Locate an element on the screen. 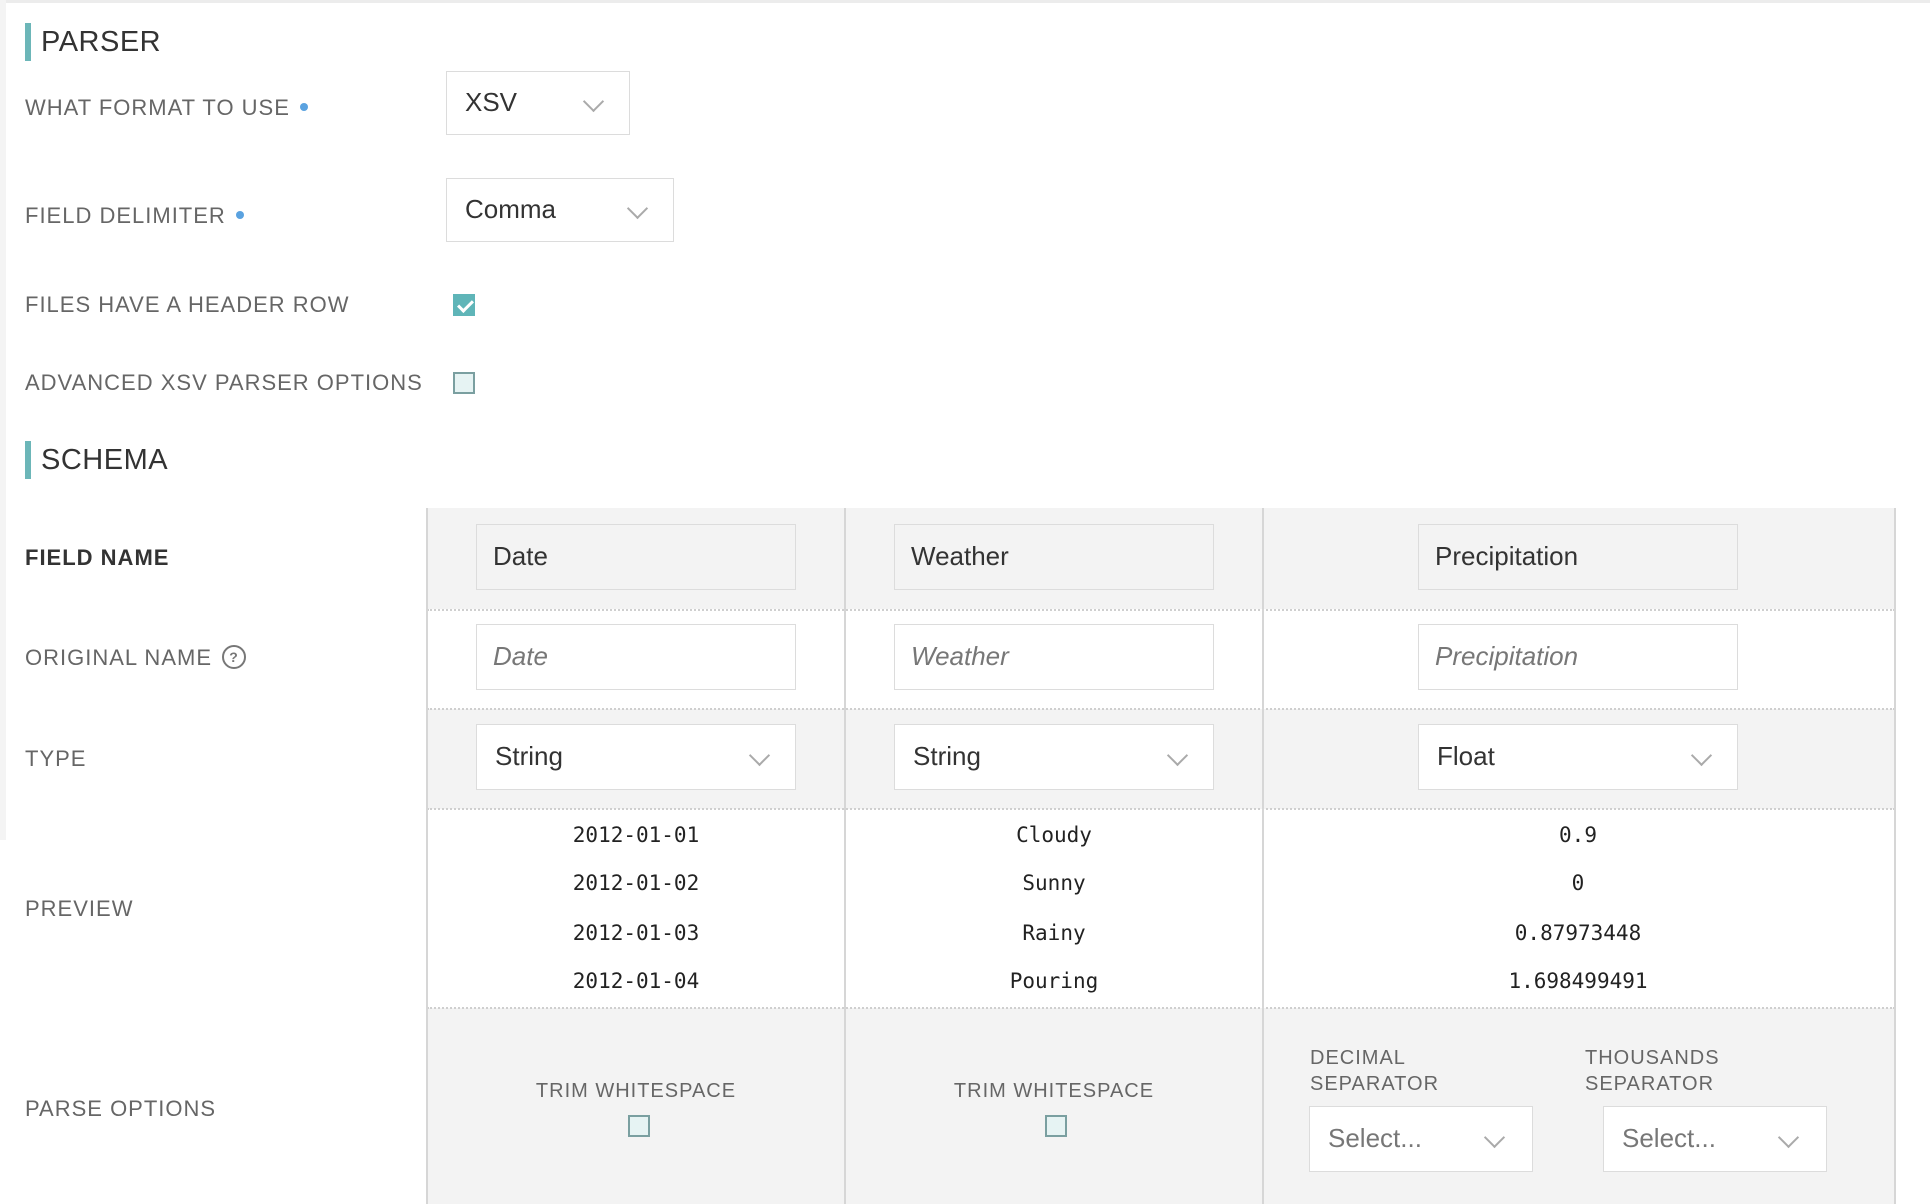 This screenshot has height=1204, width=1930. preview-row-label: PREVIEW is located at coordinates (79, 908).